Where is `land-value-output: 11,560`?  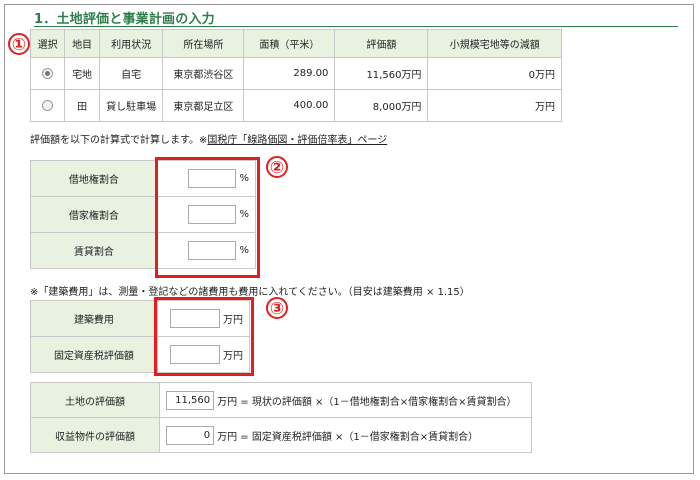
land-value-output: 11,560 is located at coordinates (190, 400).